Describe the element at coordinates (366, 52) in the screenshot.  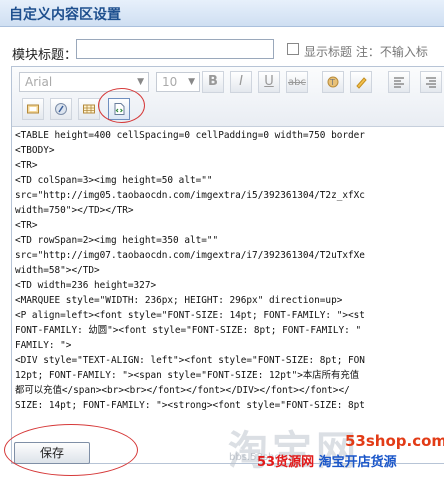
I see `show-title-label: 显示标题 注：不输入标` at that location.